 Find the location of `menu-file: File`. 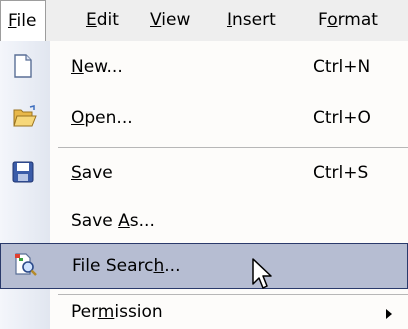

menu-file: File is located at coordinates (23, 20).